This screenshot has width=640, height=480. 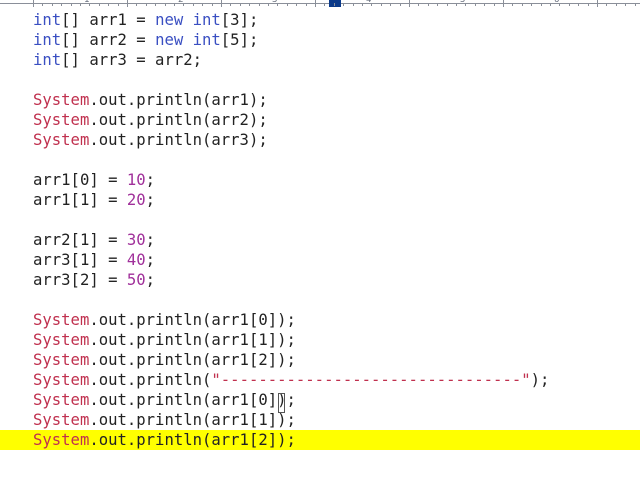 What do you see at coordinates (117, 60) in the screenshot?
I see `code-line-text: int[] arr3 = arr2;` at bounding box center [117, 60].